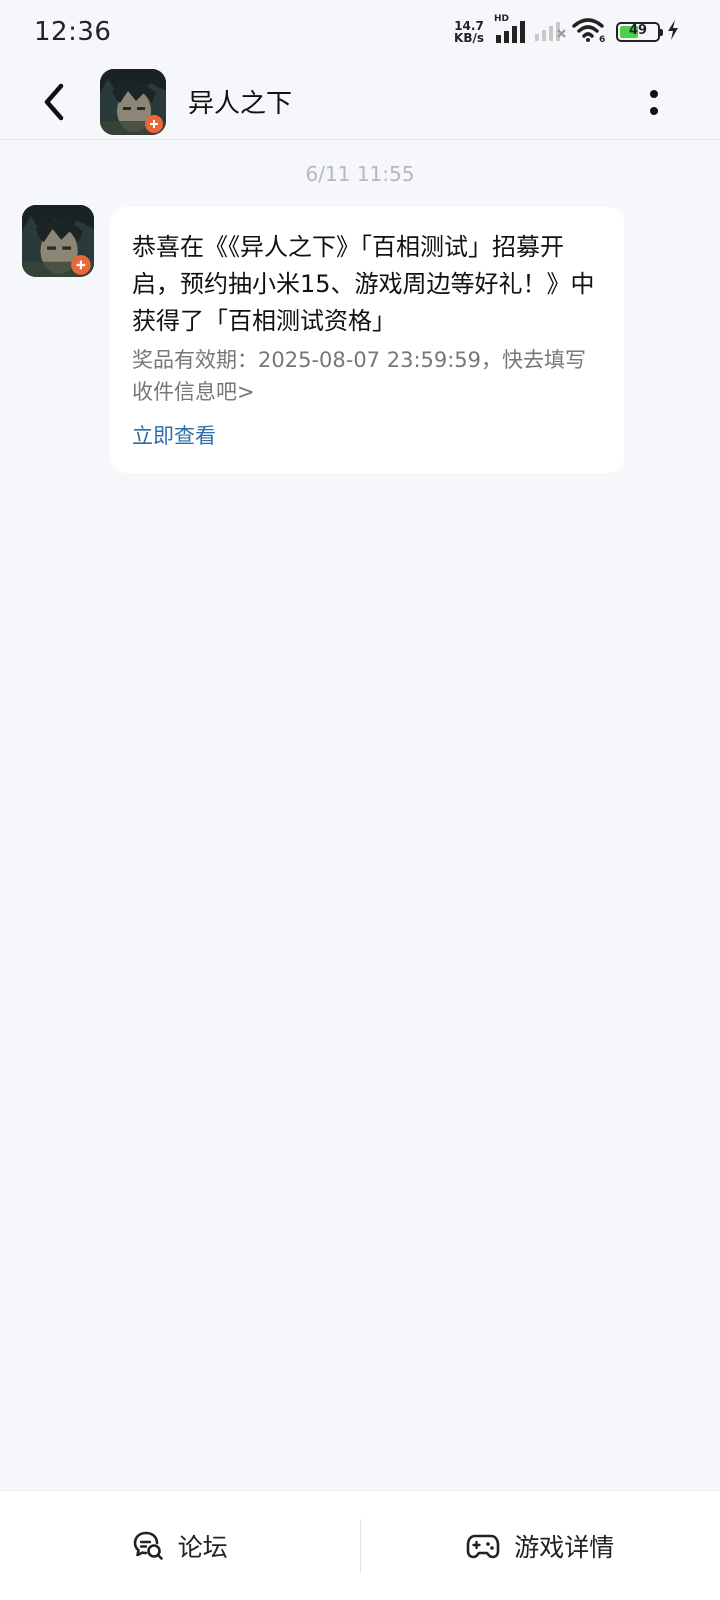 The image size is (720, 1600). Describe the element at coordinates (654, 110) in the screenshot. I see `more-vertical-icon-dot` at that location.